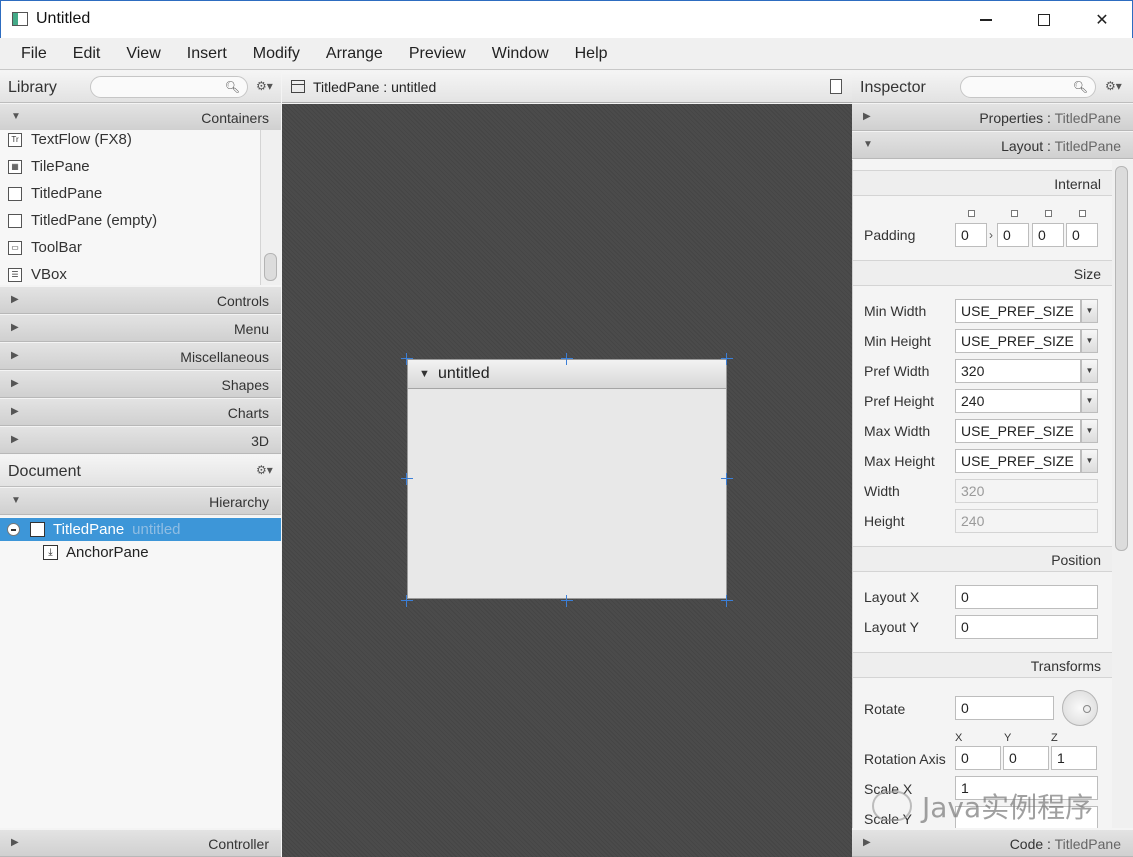  What do you see at coordinates (1013, 235) in the screenshot?
I see `padding-right-field: 0` at bounding box center [1013, 235].